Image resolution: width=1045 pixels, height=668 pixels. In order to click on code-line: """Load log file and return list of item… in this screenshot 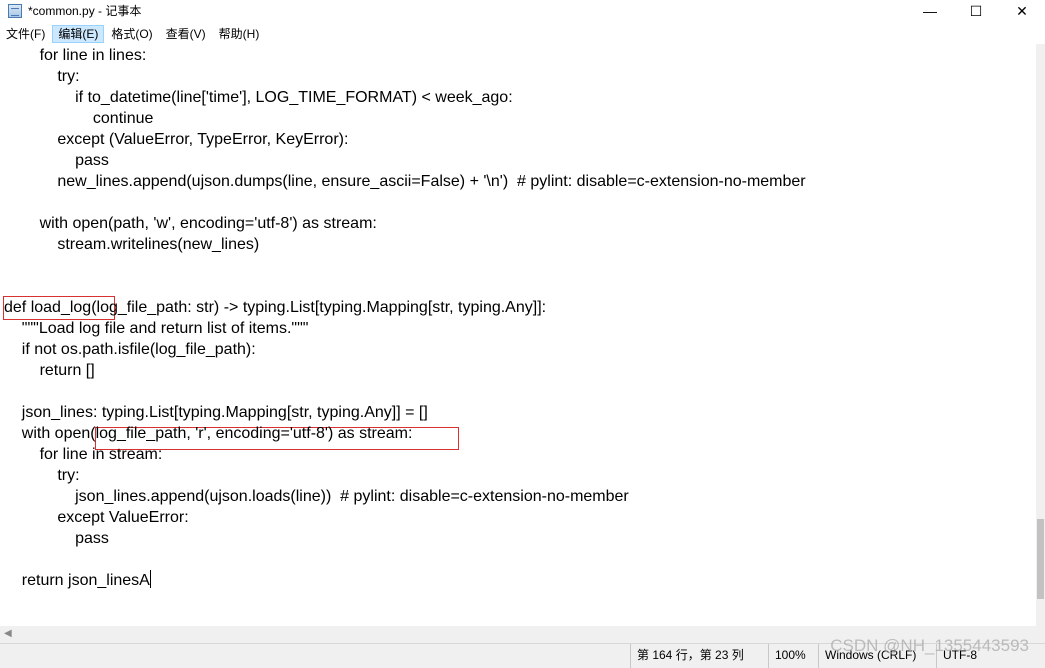, I will do `click(156, 328)`.